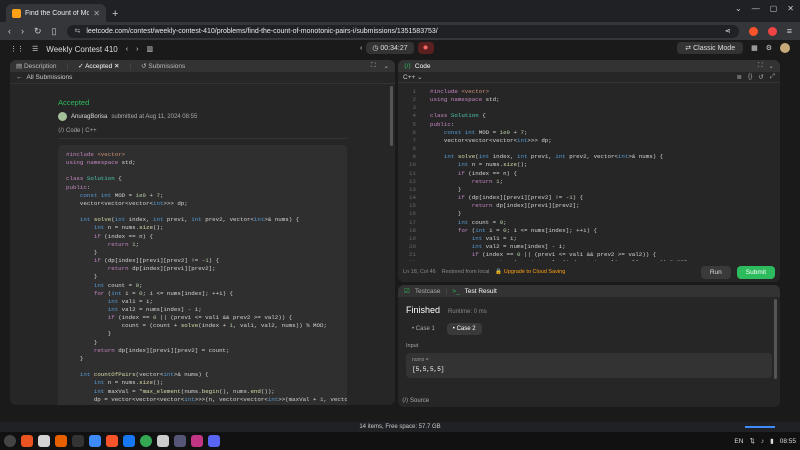 The image size is (800, 450). What do you see at coordinates (788, 441) in the screenshot?
I see `clock: 08:55` at bounding box center [788, 441].